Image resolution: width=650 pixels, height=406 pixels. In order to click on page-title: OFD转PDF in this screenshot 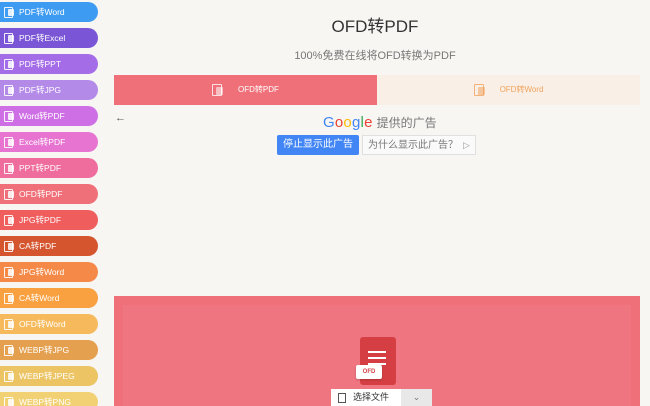, I will do `click(375, 26)`.